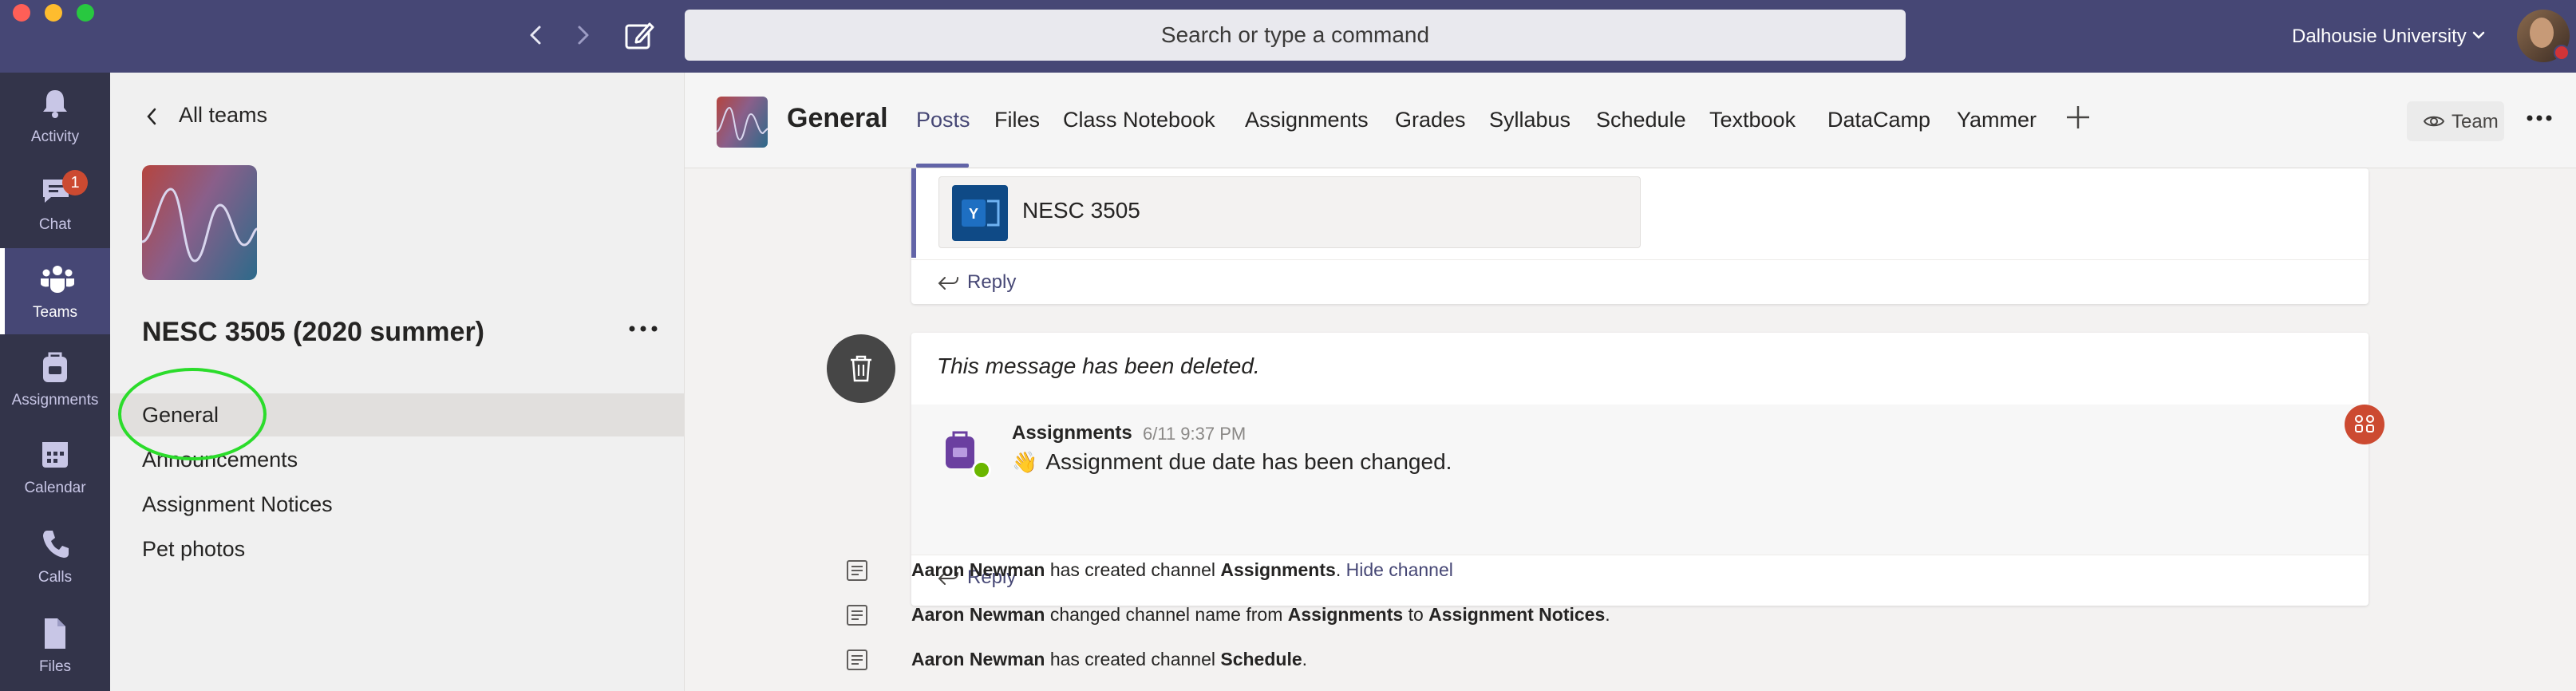  Describe the element at coordinates (55, 136) in the screenshot. I see `rail-label: Activity` at that location.